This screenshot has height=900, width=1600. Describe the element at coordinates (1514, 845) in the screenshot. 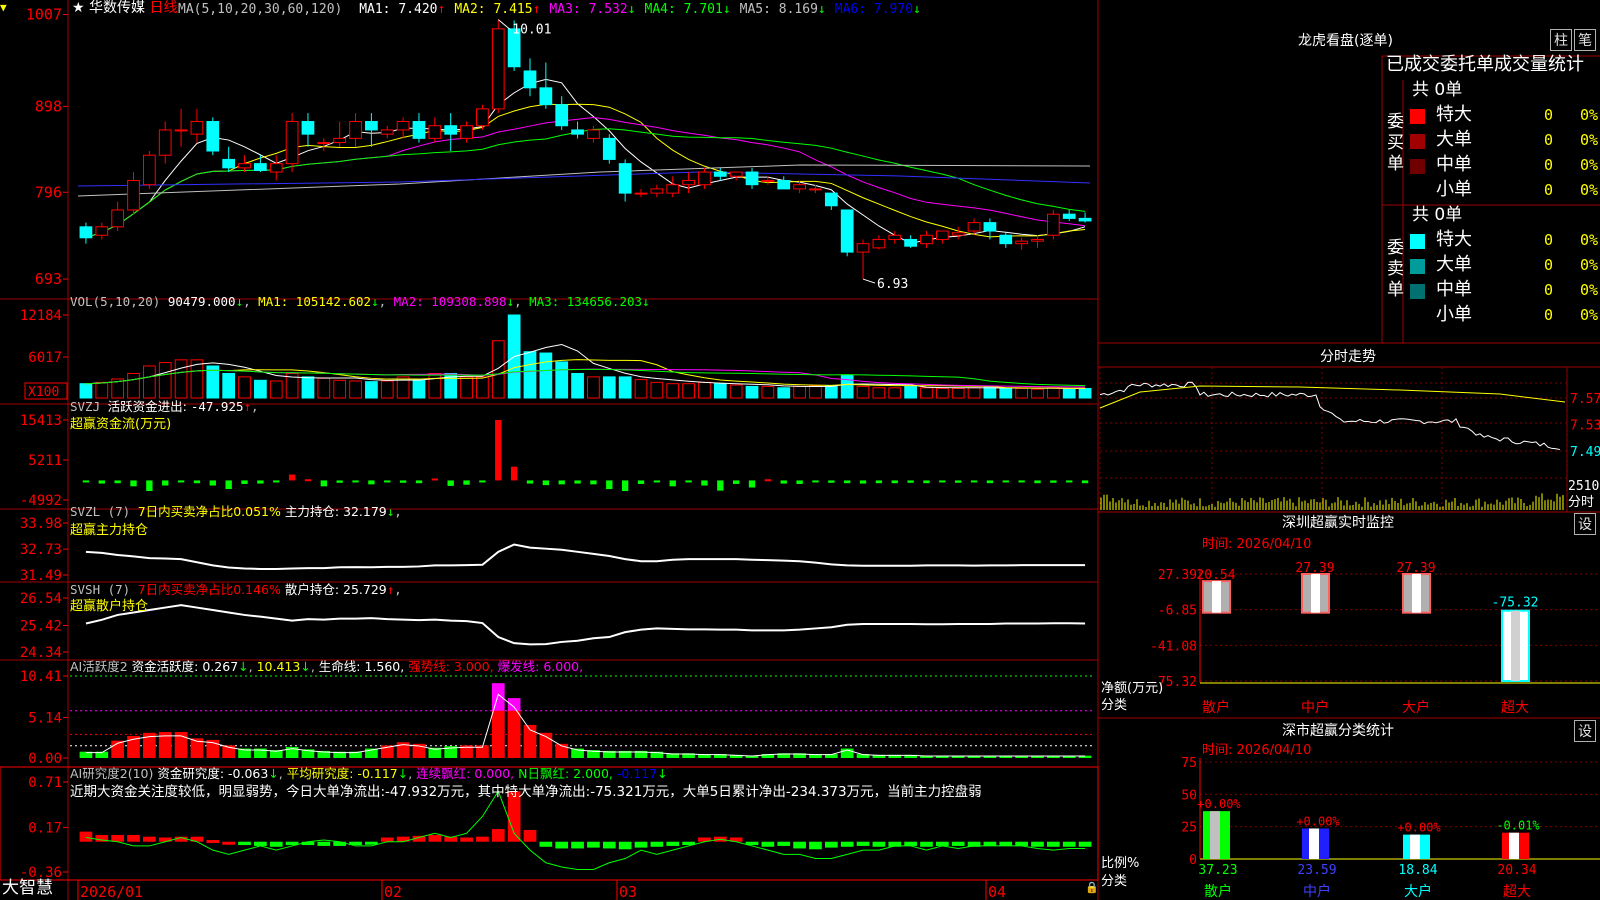

I see `stats-bar-highlight` at that location.